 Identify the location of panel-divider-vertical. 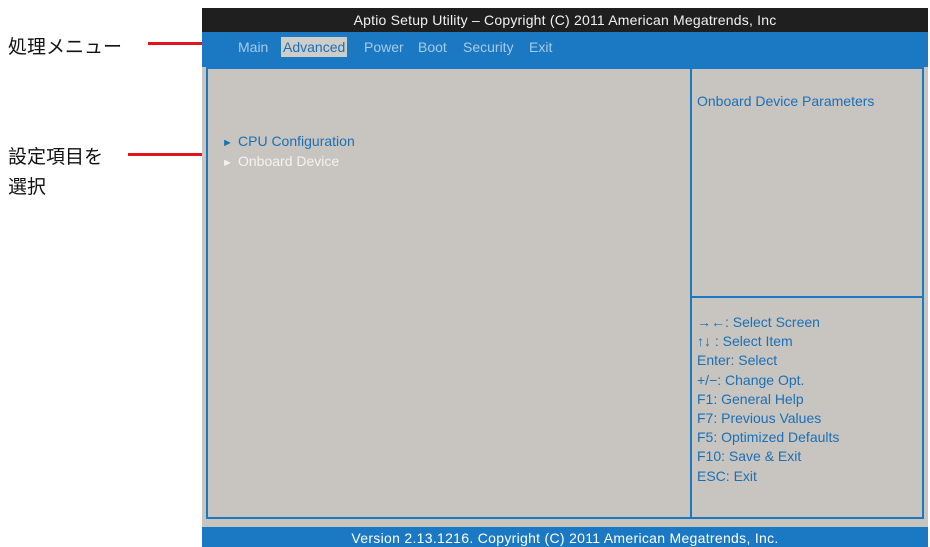
(691, 293).